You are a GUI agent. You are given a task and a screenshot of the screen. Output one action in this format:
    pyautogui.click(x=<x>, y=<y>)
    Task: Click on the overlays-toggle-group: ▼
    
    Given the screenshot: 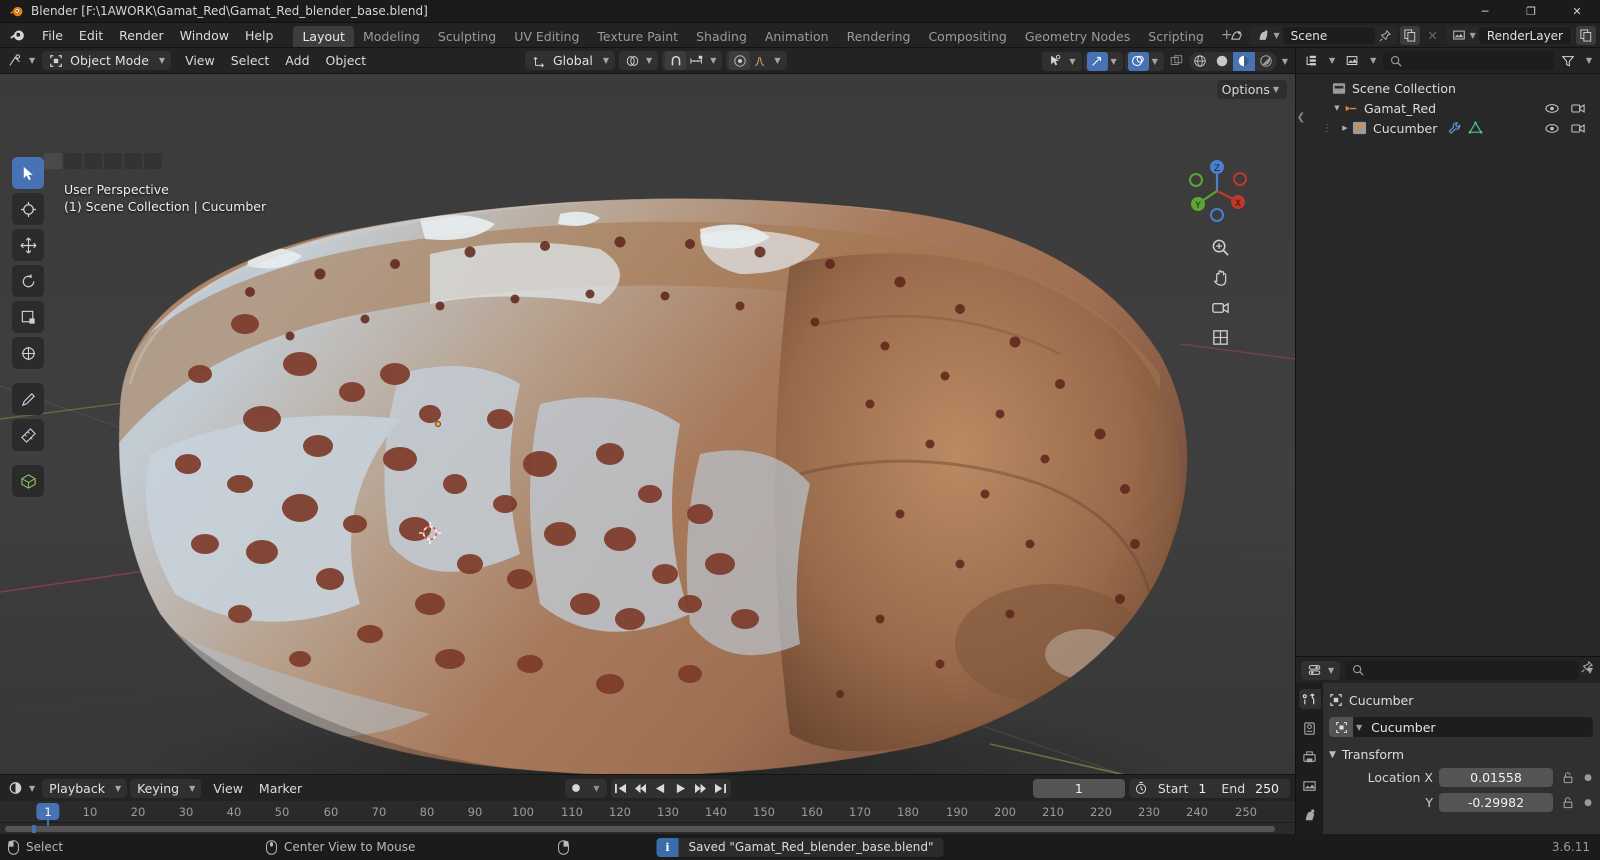 What is the action you would take?
    pyautogui.click(x=1144, y=61)
    